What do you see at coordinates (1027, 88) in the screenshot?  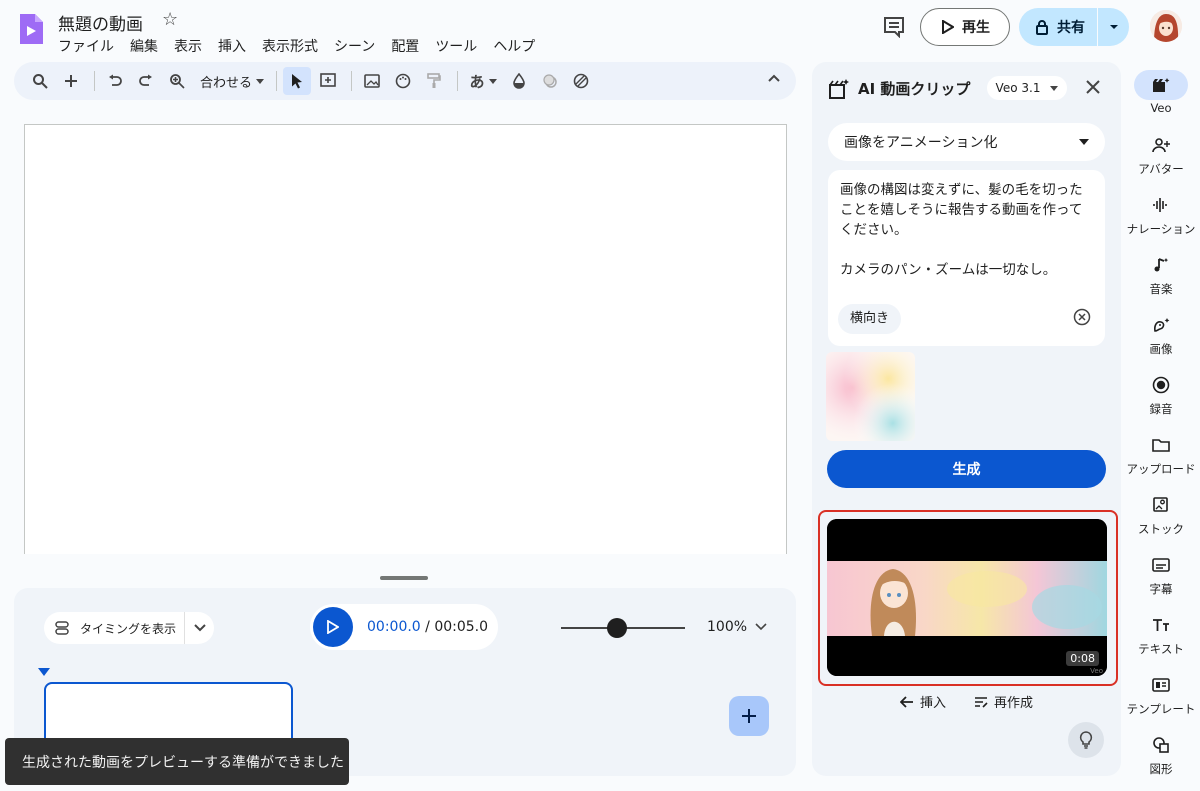 I see `model-select: Veo 3.1` at bounding box center [1027, 88].